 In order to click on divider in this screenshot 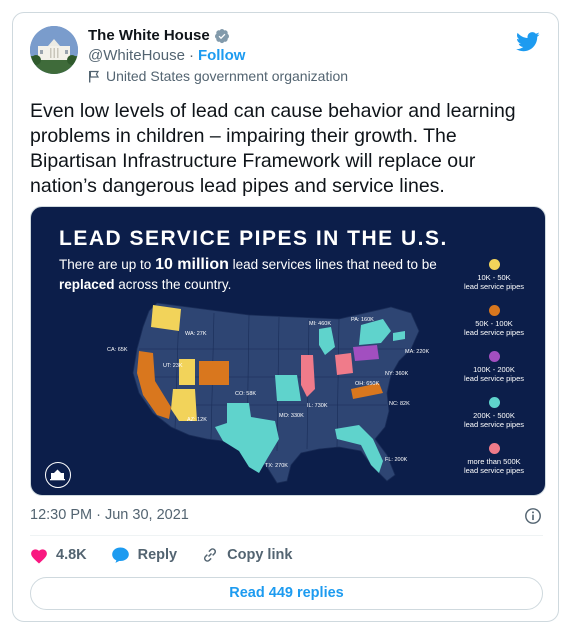, I will do `click(286, 535)`.